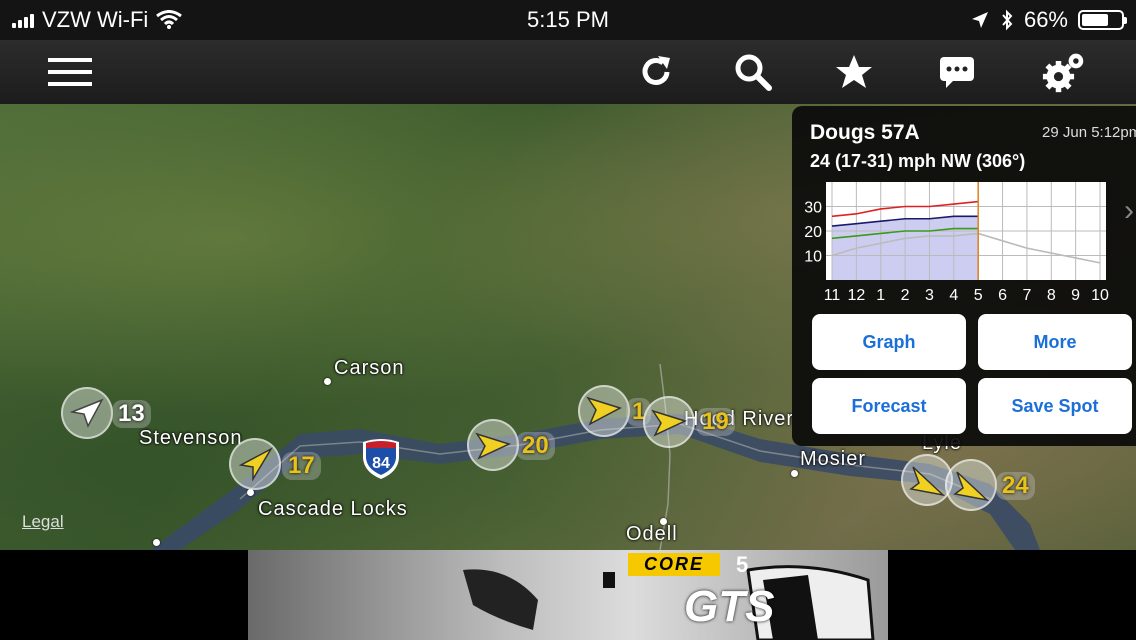  I want to click on search-icon, so click(753, 72).